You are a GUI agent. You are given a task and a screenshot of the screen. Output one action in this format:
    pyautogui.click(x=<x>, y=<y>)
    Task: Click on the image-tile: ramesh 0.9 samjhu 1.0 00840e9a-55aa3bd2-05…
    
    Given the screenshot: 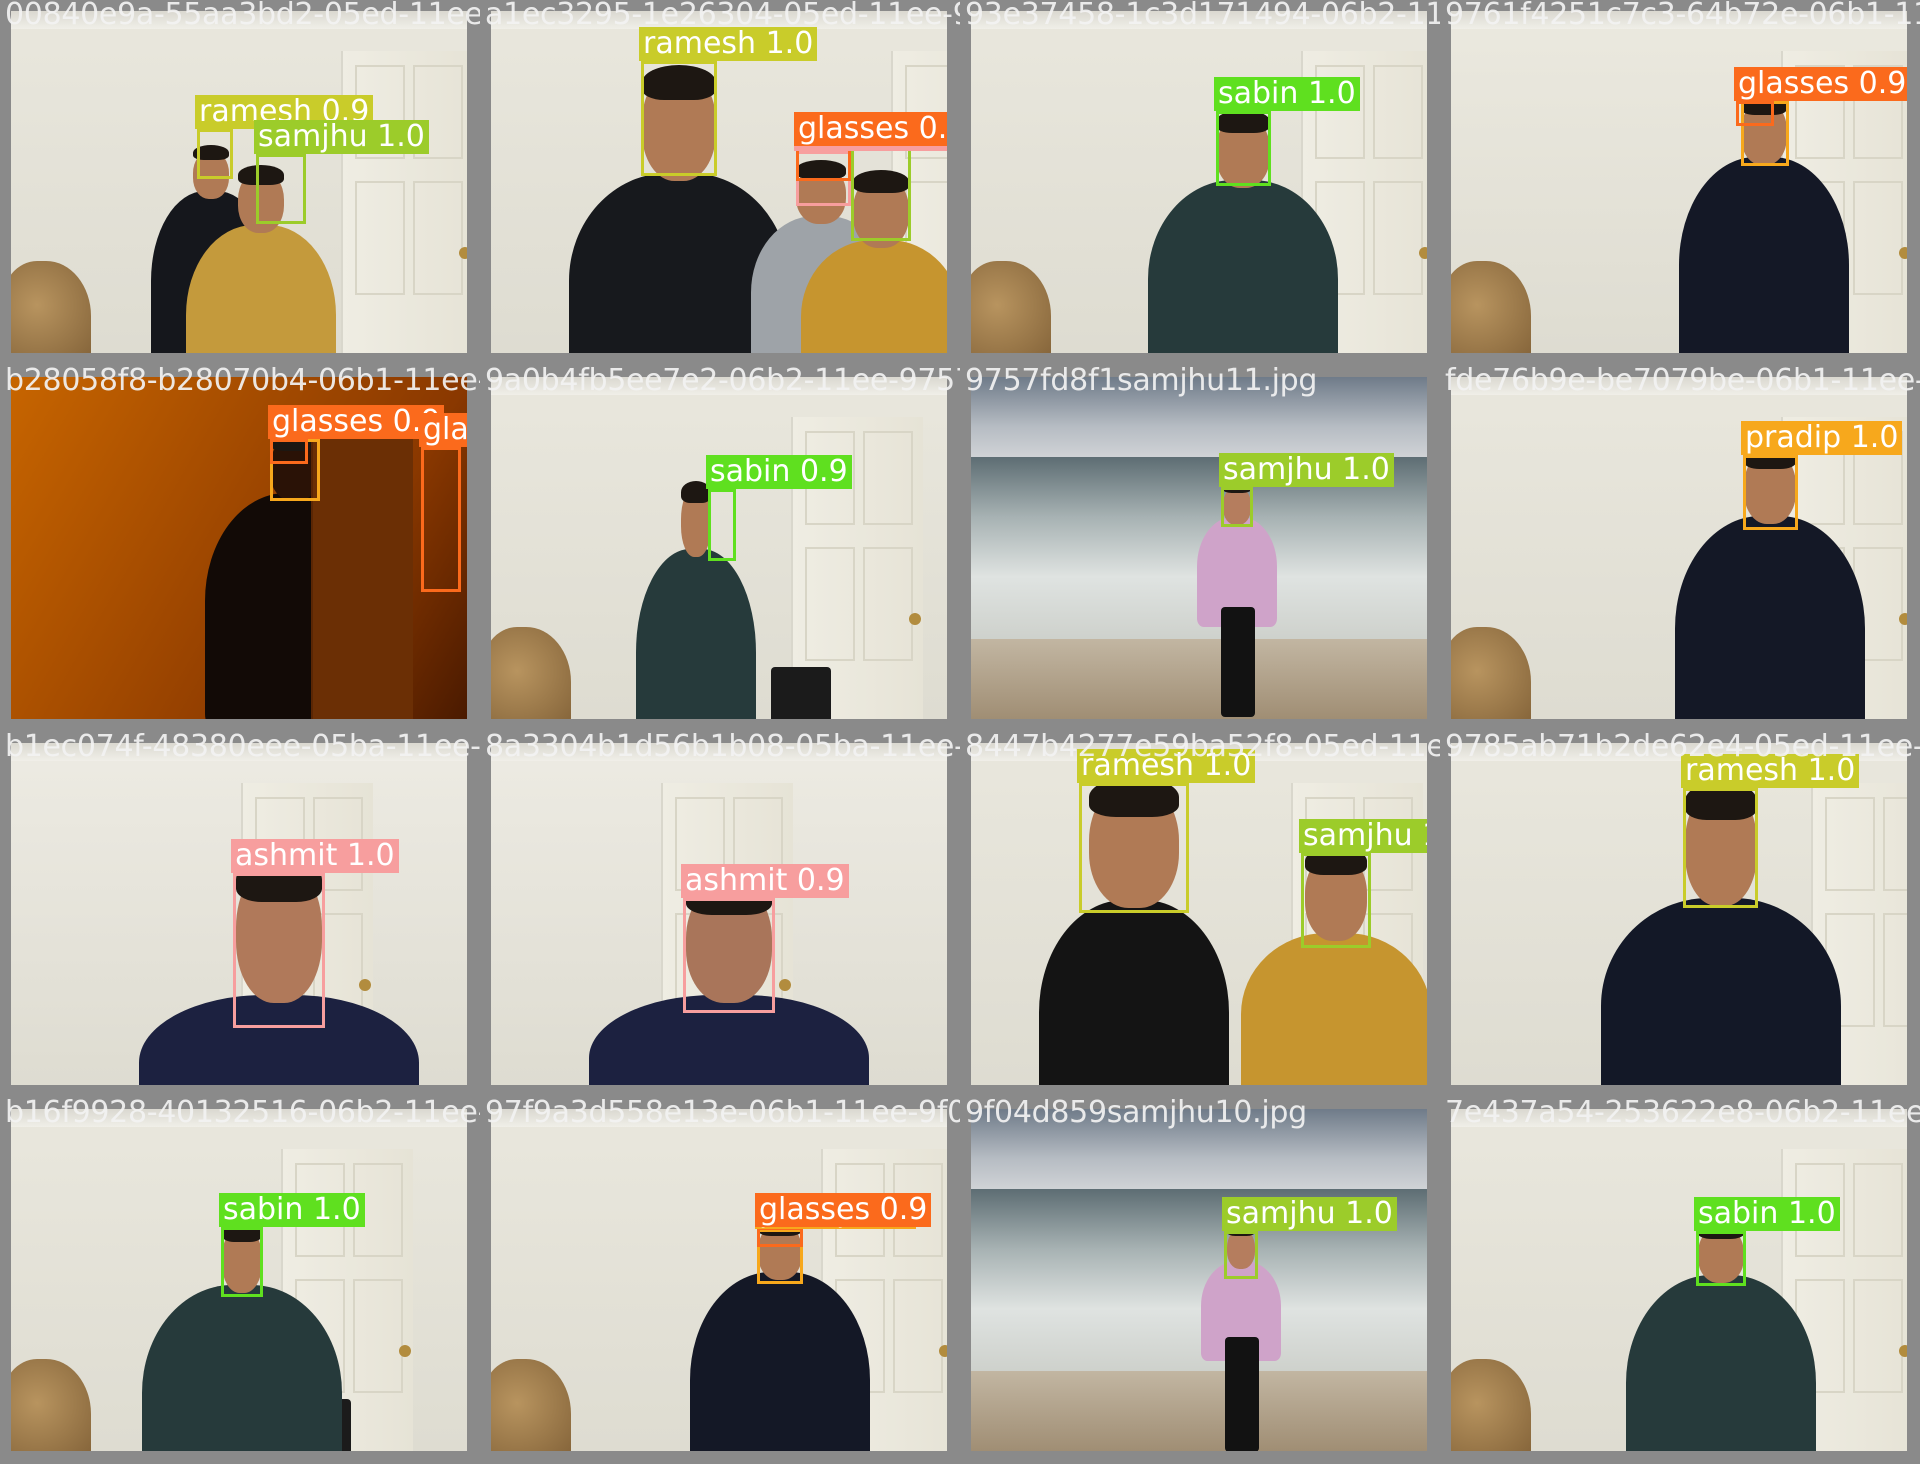 What is the action you would take?
    pyautogui.click(x=240, y=183)
    